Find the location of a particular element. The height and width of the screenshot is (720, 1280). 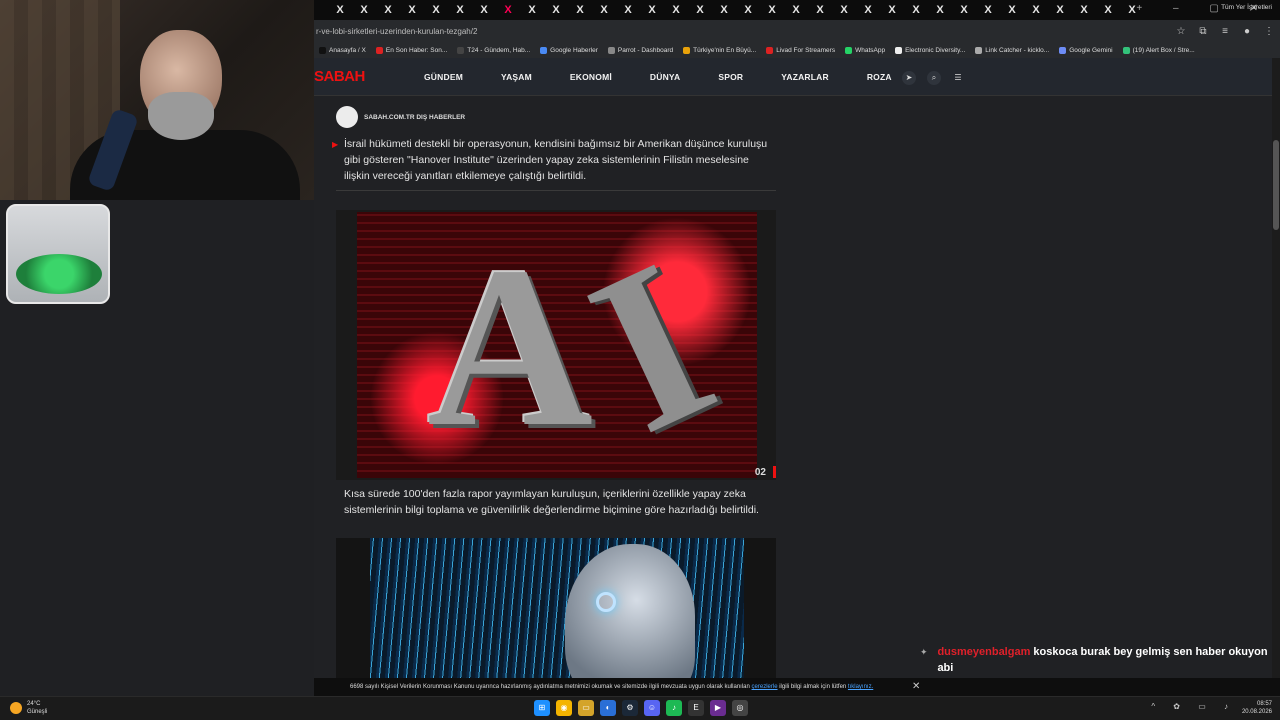

clock: 08:57 20.08.2026 is located at coordinates (1257, 708).